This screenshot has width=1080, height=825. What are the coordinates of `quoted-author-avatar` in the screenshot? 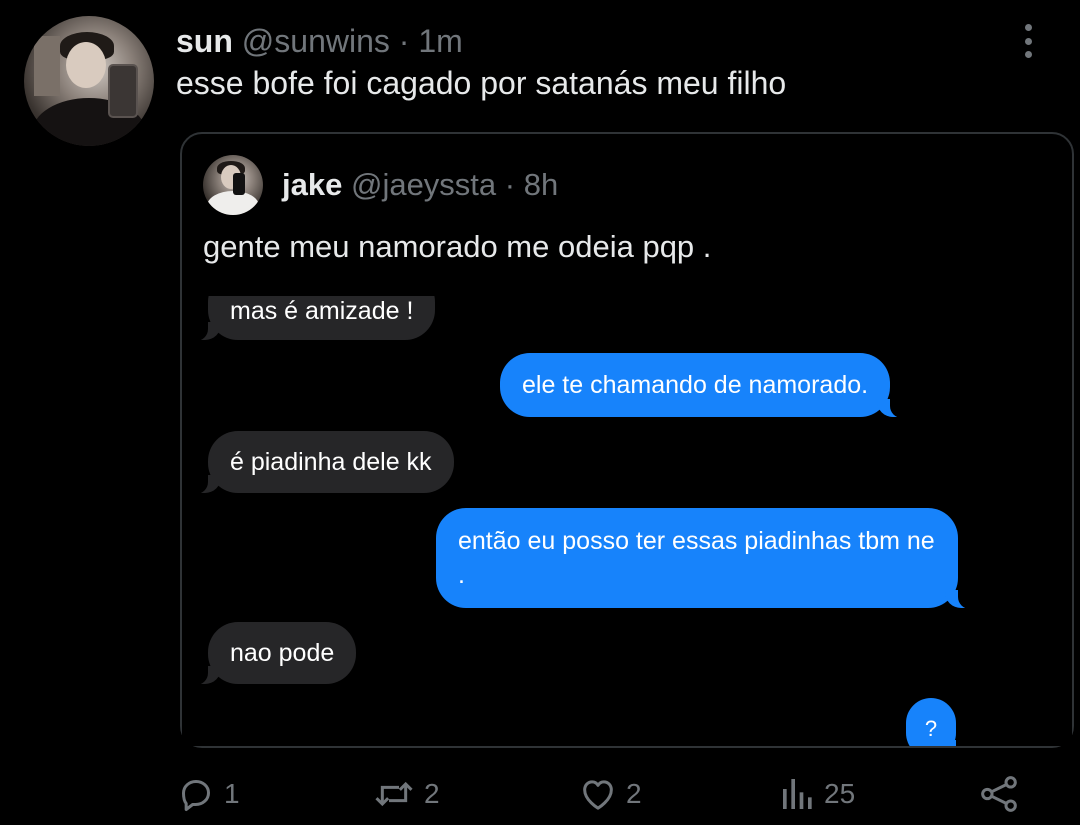 It's located at (233, 185).